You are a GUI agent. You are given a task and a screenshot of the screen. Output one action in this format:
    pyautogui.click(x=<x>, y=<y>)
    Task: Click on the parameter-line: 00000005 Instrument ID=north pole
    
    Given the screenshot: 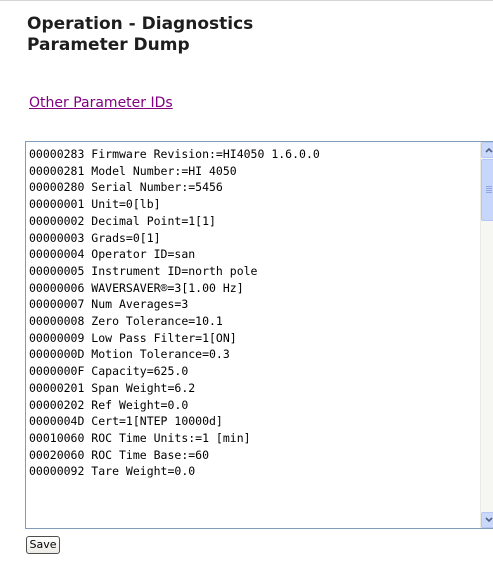 What is the action you would take?
    pyautogui.click(x=143, y=270)
    